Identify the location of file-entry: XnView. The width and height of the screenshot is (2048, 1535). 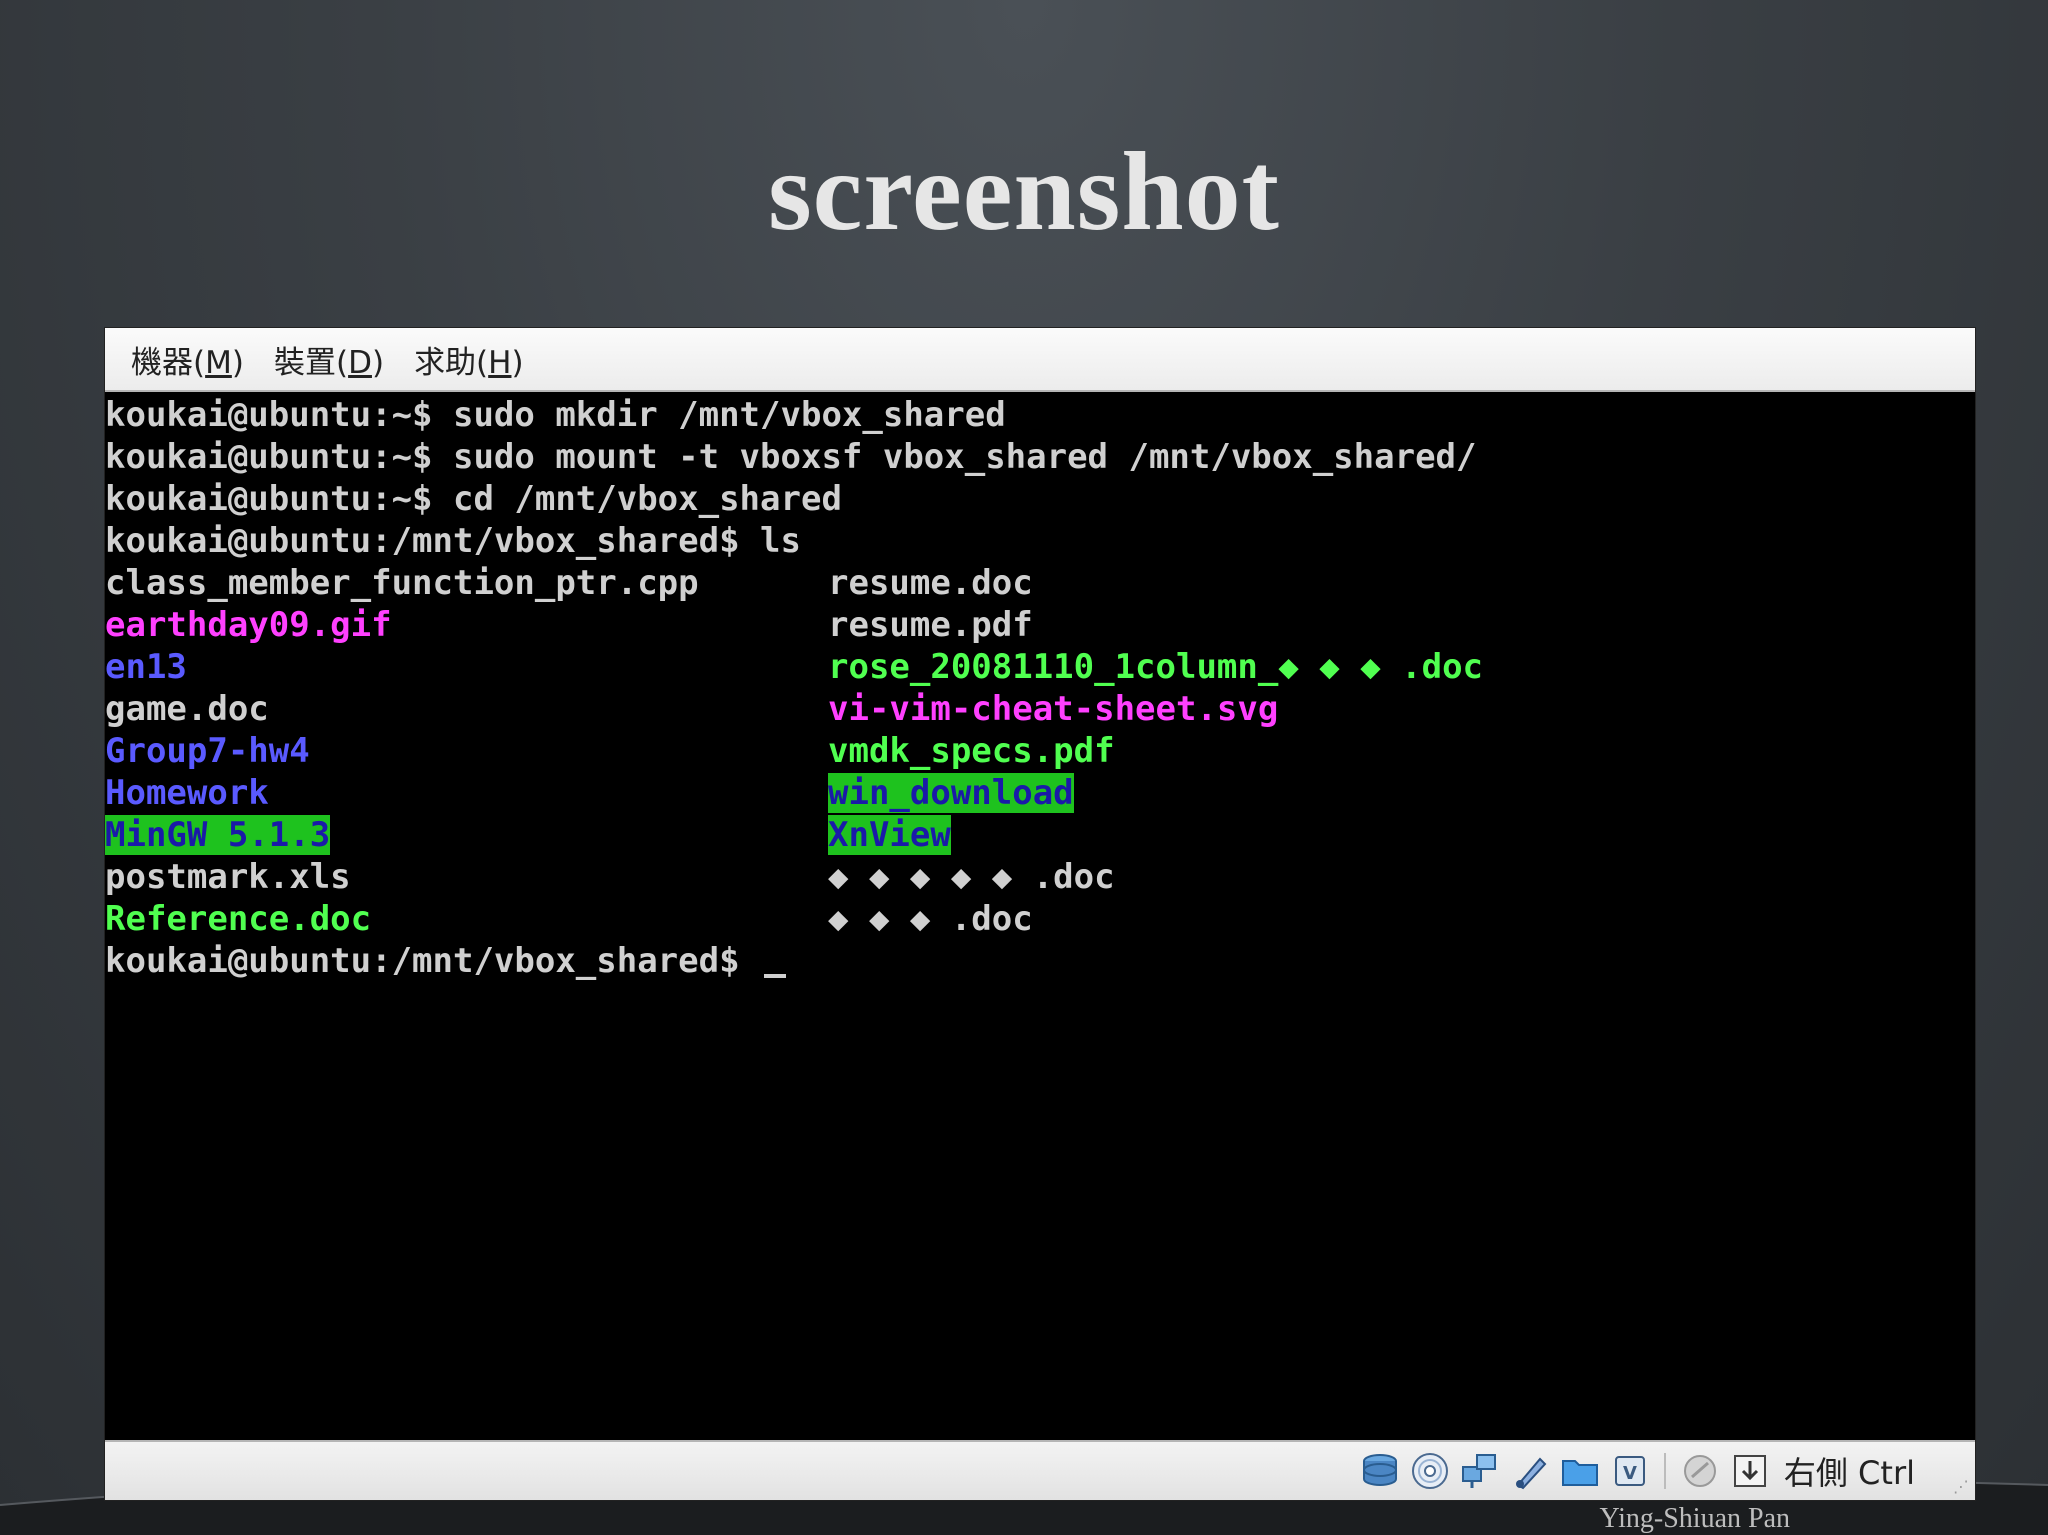
(889, 835).